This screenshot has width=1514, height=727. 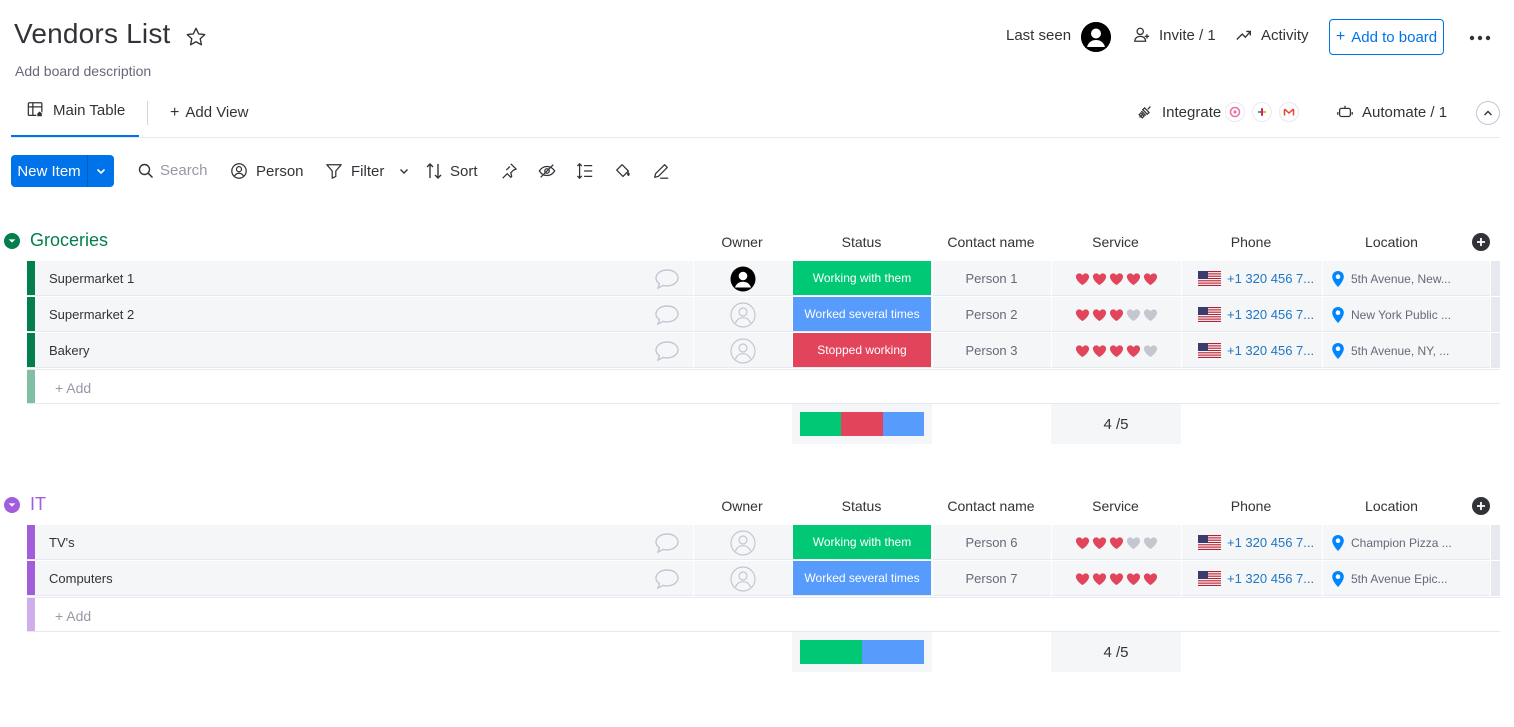 I want to click on integration-apps, so click(x=1262, y=112).